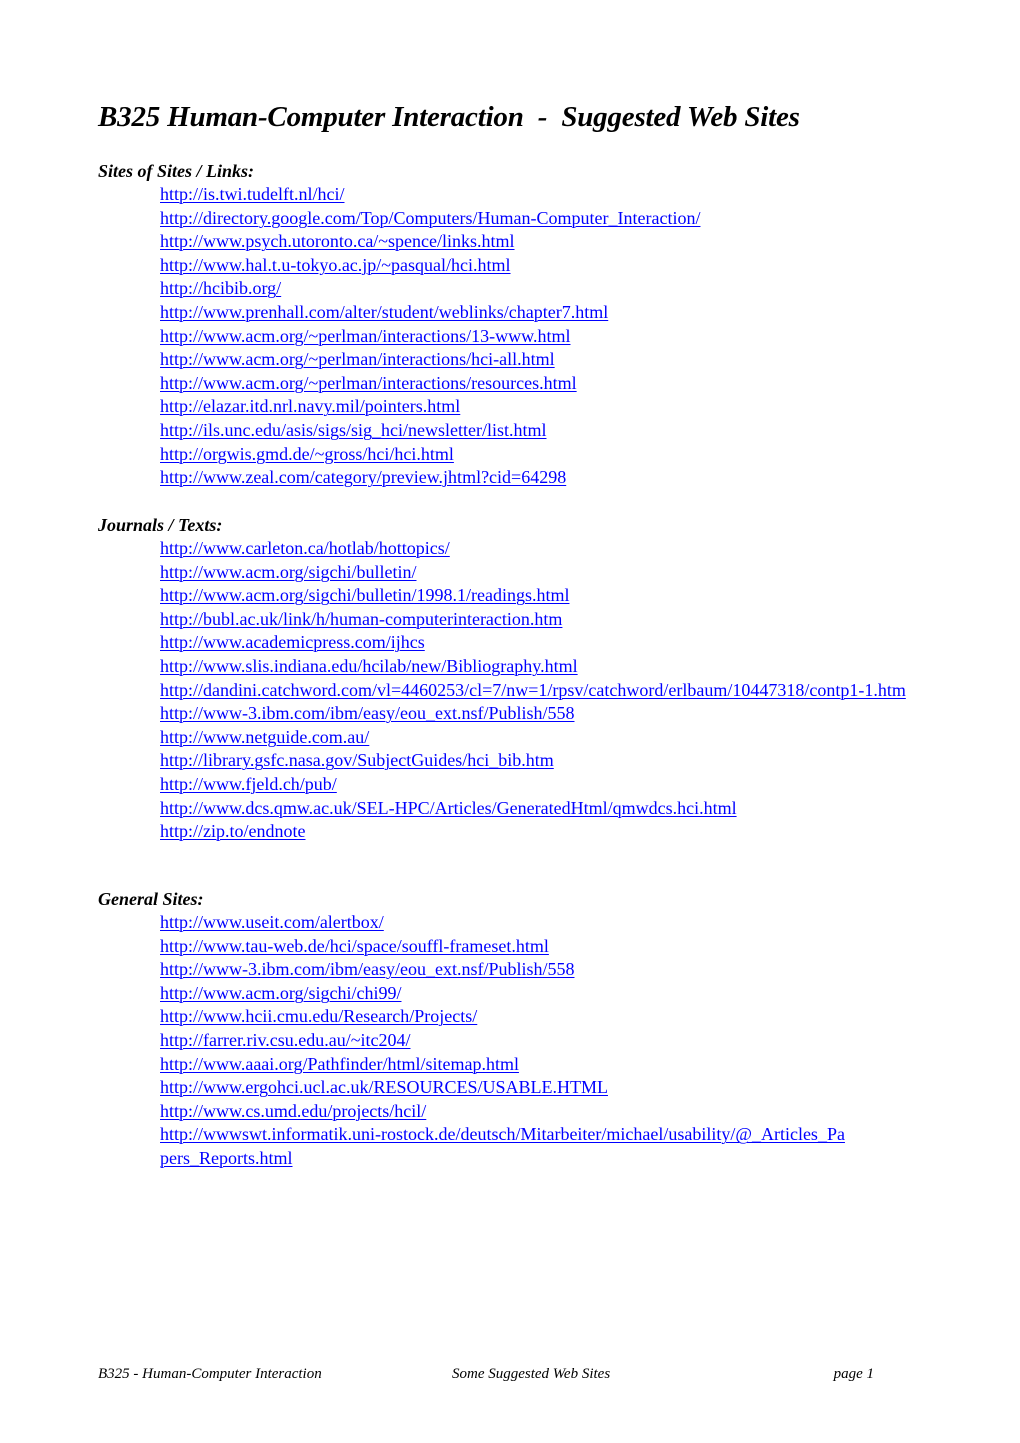 This screenshot has height=1443, width=1020. I want to click on web-link: http://zip.to/endnote, so click(232, 831).